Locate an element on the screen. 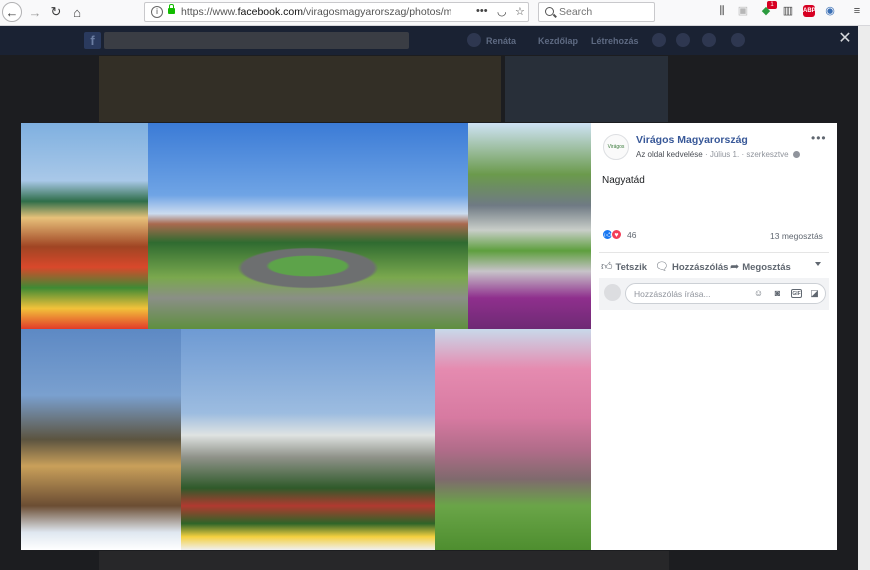  globe-icon is located at coordinates (796, 154).